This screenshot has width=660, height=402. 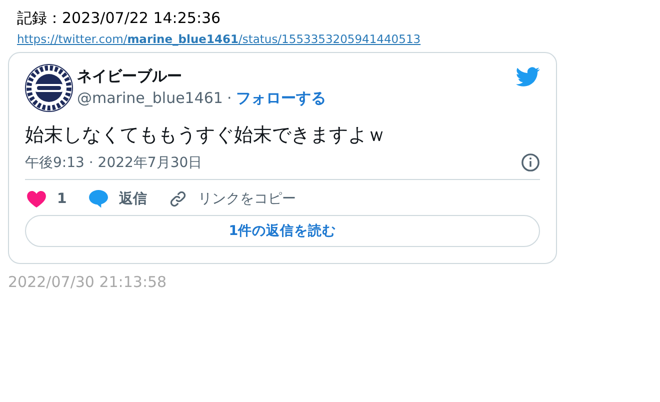 What do you see at coordinates (36, 199) in the screenshot?
I see `heart-icon` at bounding box center [36, 199].